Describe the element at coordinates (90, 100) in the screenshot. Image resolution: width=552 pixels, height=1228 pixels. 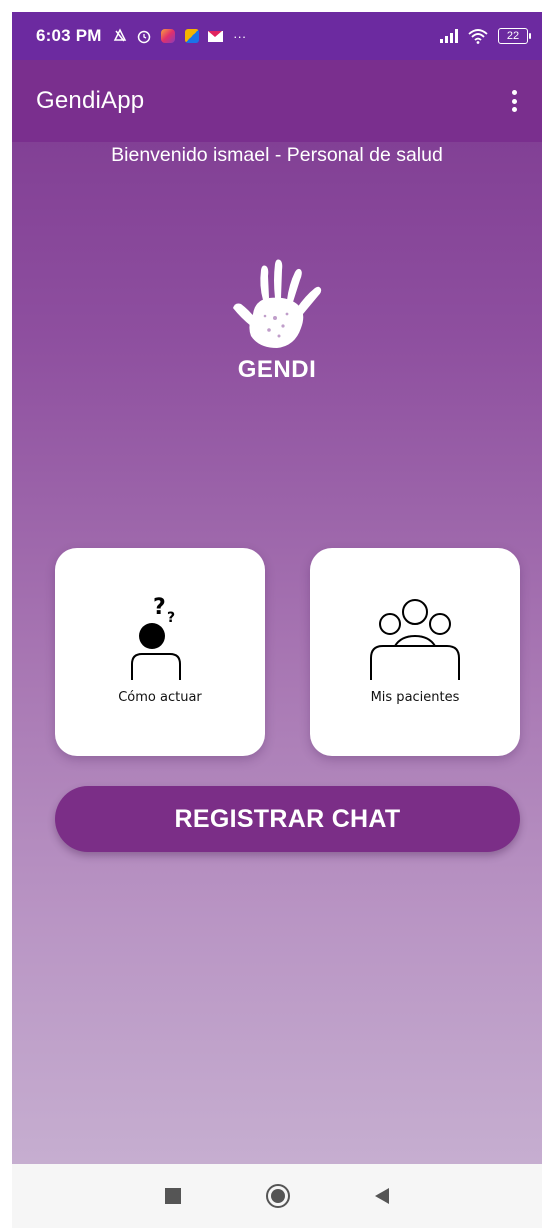
I see `app-title: GendiApp` at that location.